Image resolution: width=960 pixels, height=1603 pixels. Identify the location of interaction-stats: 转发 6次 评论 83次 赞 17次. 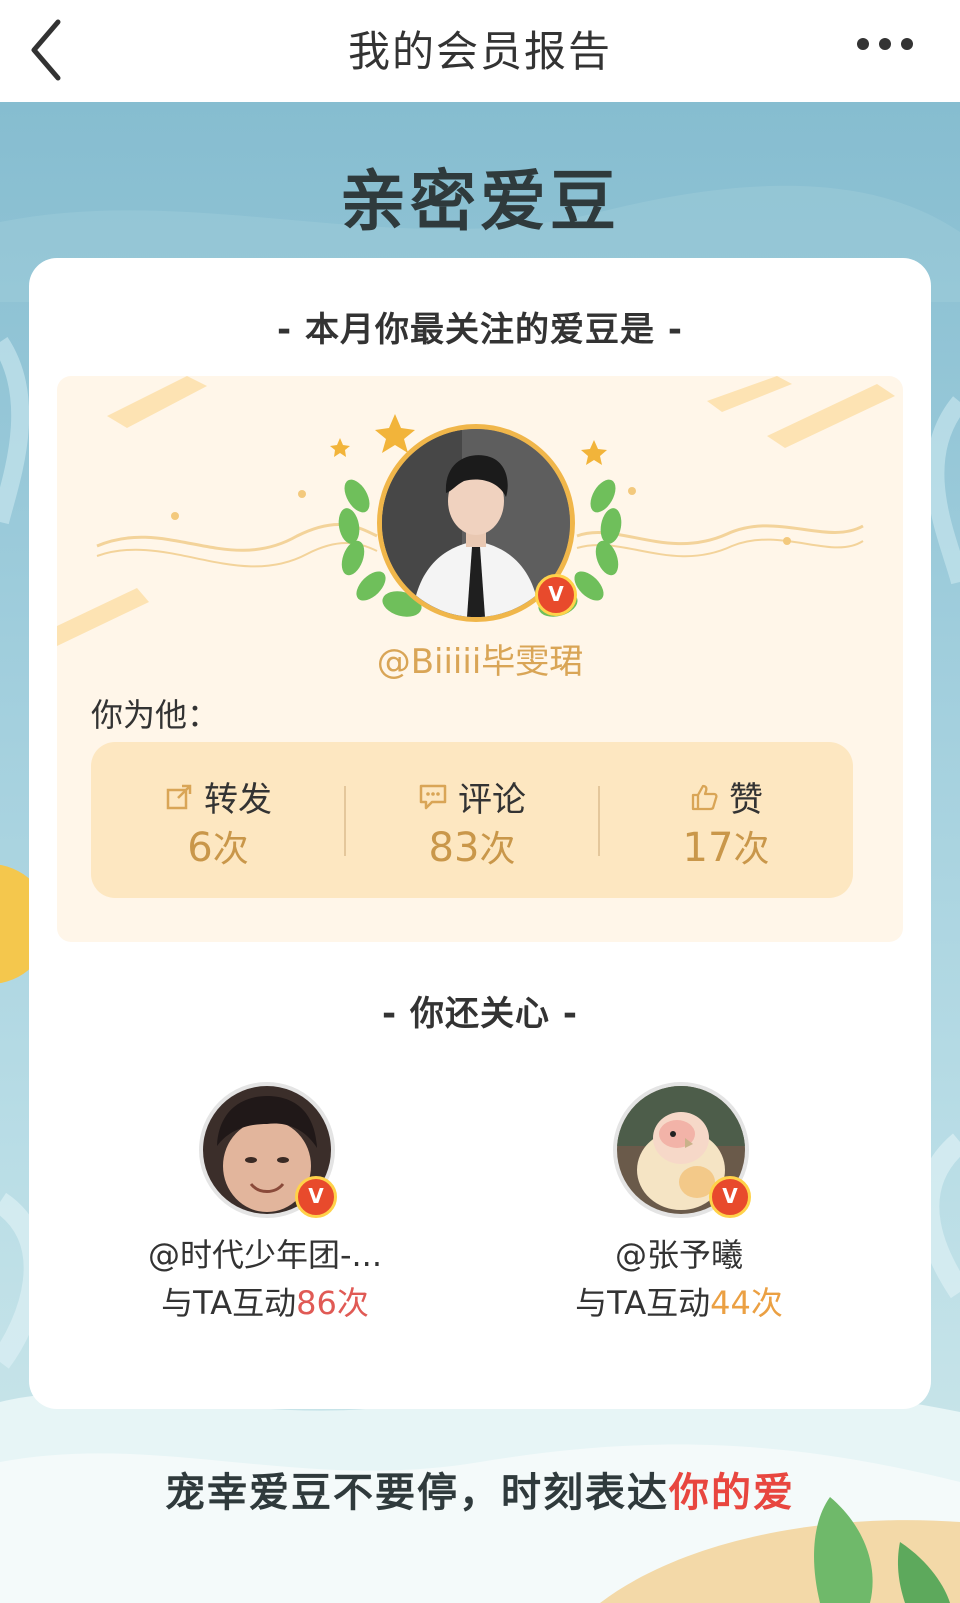
(472, 820).